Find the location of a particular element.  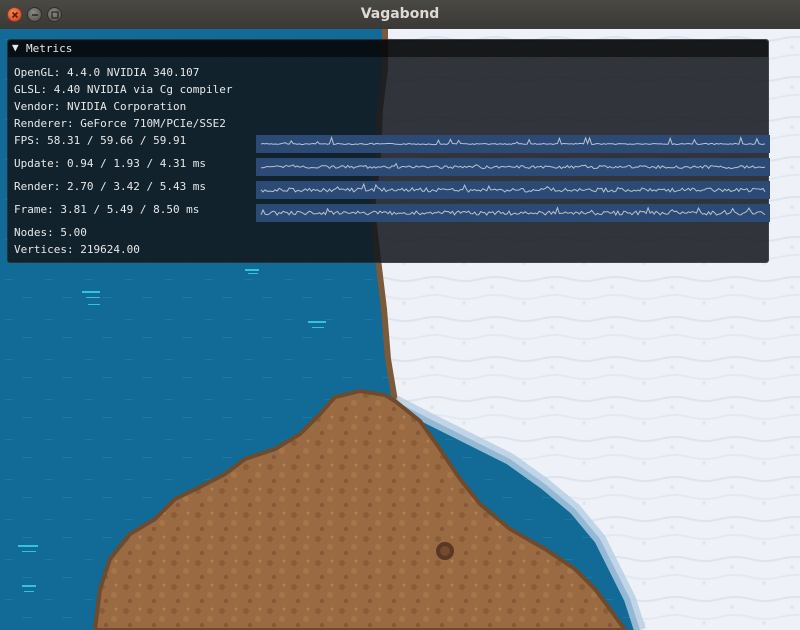

update-stat: Update: 0.94 / 1.93 / 4.31 ms is located at coordinates (110, 163).